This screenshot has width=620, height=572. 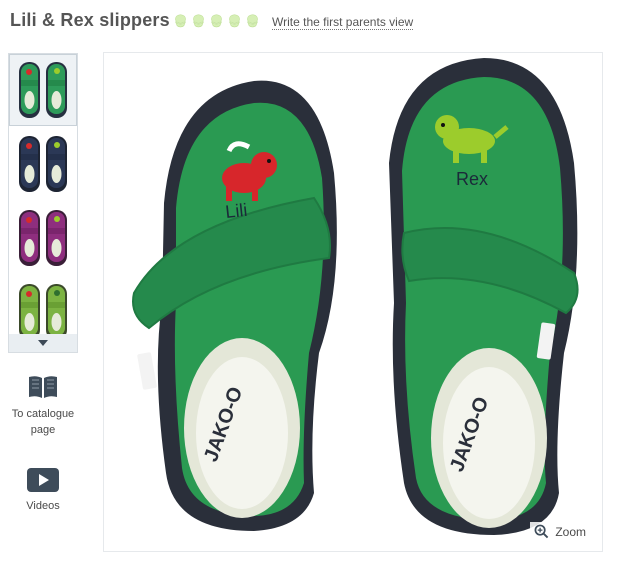 What do you see at coordinates (343, 22) in the screenshot?
I see `write-review-link: Write the first parents view` at bounding box center [343, 22].